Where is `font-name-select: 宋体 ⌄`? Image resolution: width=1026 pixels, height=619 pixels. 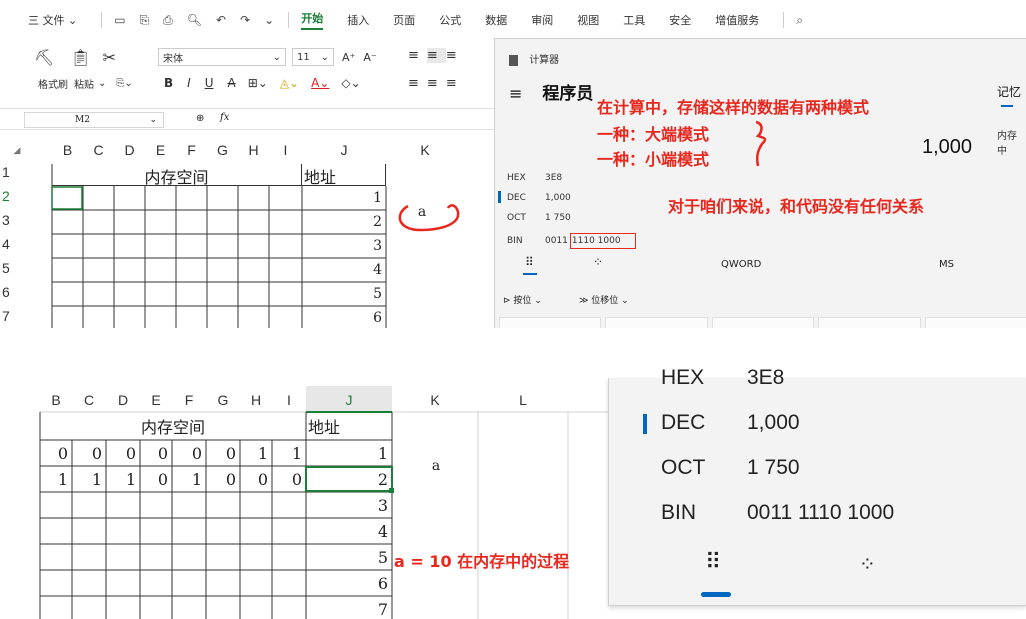 font-name-select: 宋体 ⌄ is located at coordinates (222, 57).